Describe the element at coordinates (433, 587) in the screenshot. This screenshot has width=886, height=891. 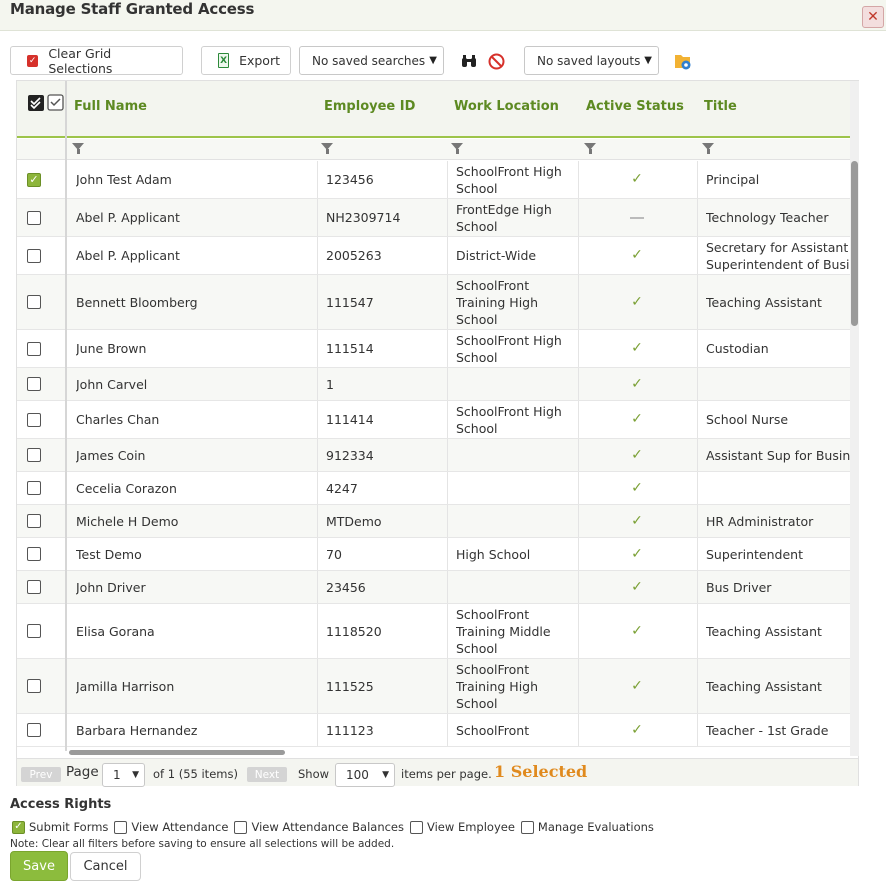
I see `table-row: John Driver 23456 ✓ Bus Driver` at that location.